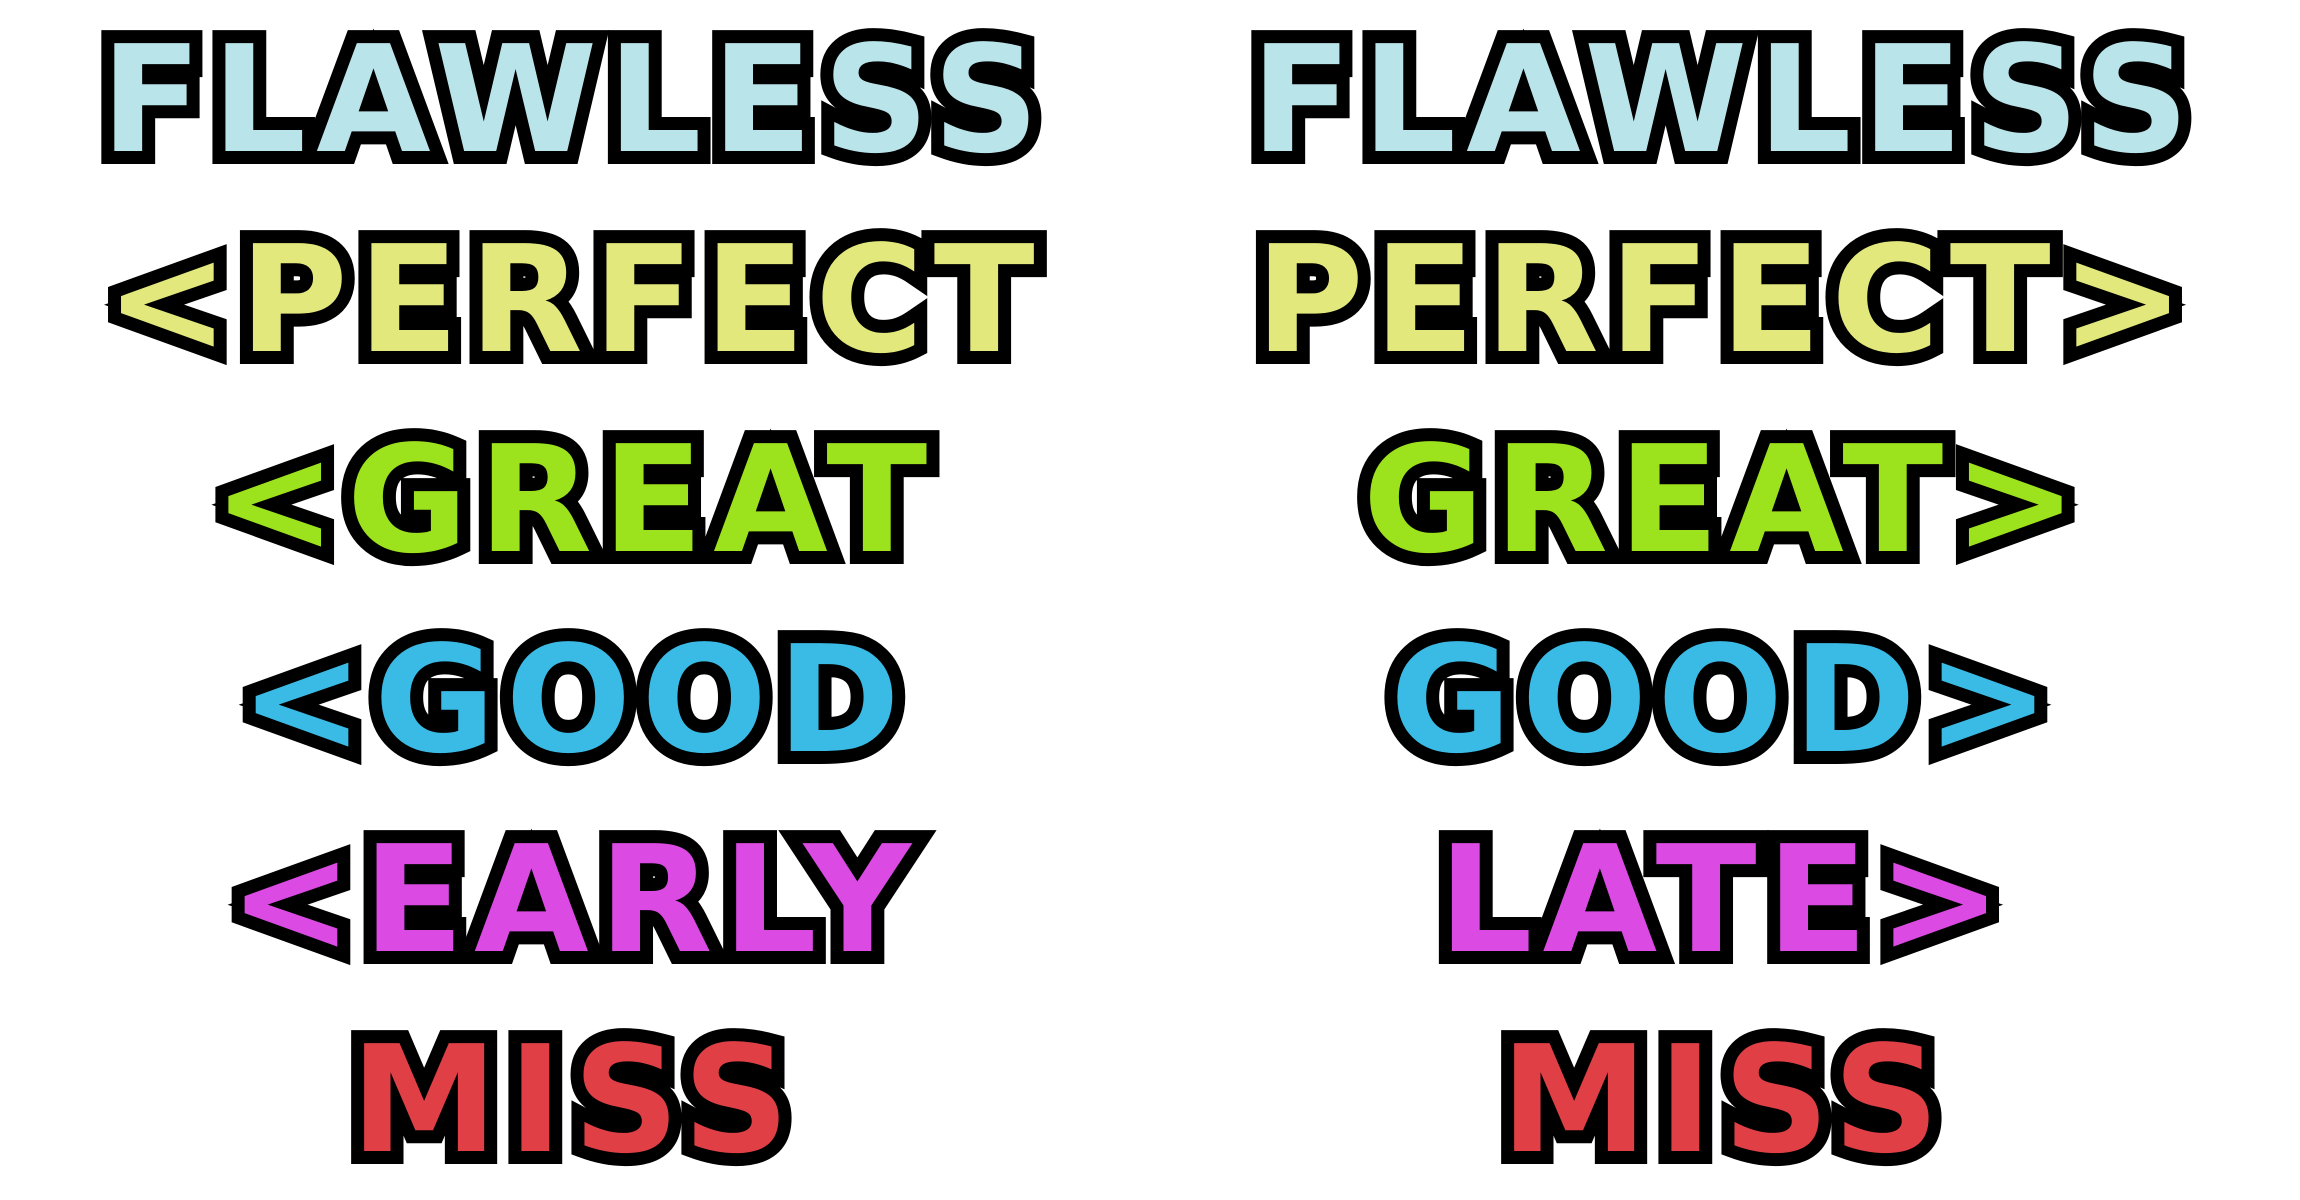 Image resolution: width=2300 pixels, height=1200 pixels. I want to click on good-late-label: GOOD>, so click(1720, 700).